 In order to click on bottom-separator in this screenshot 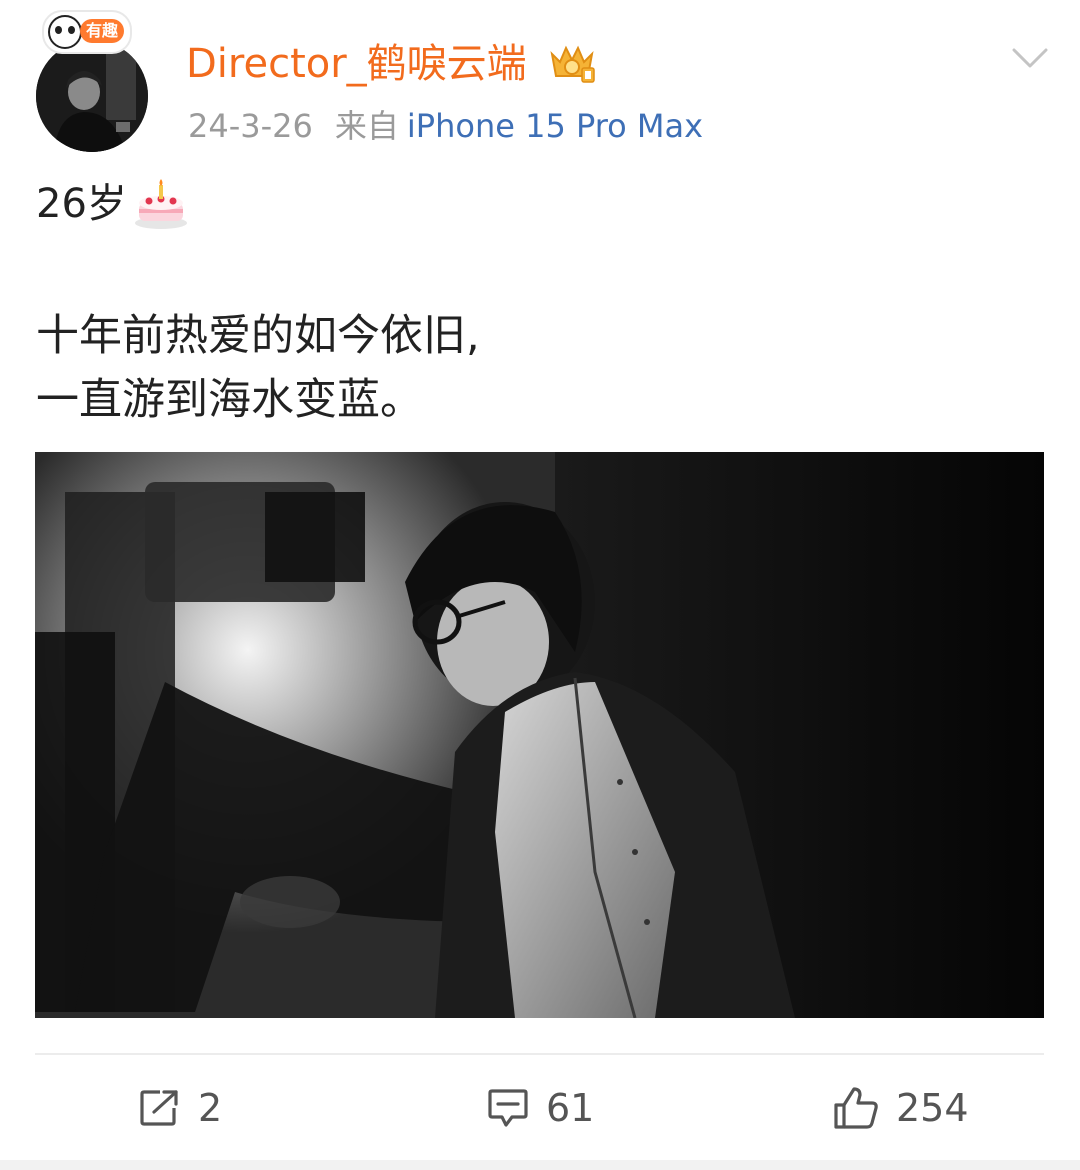, I will do `click(540, 1165)`.